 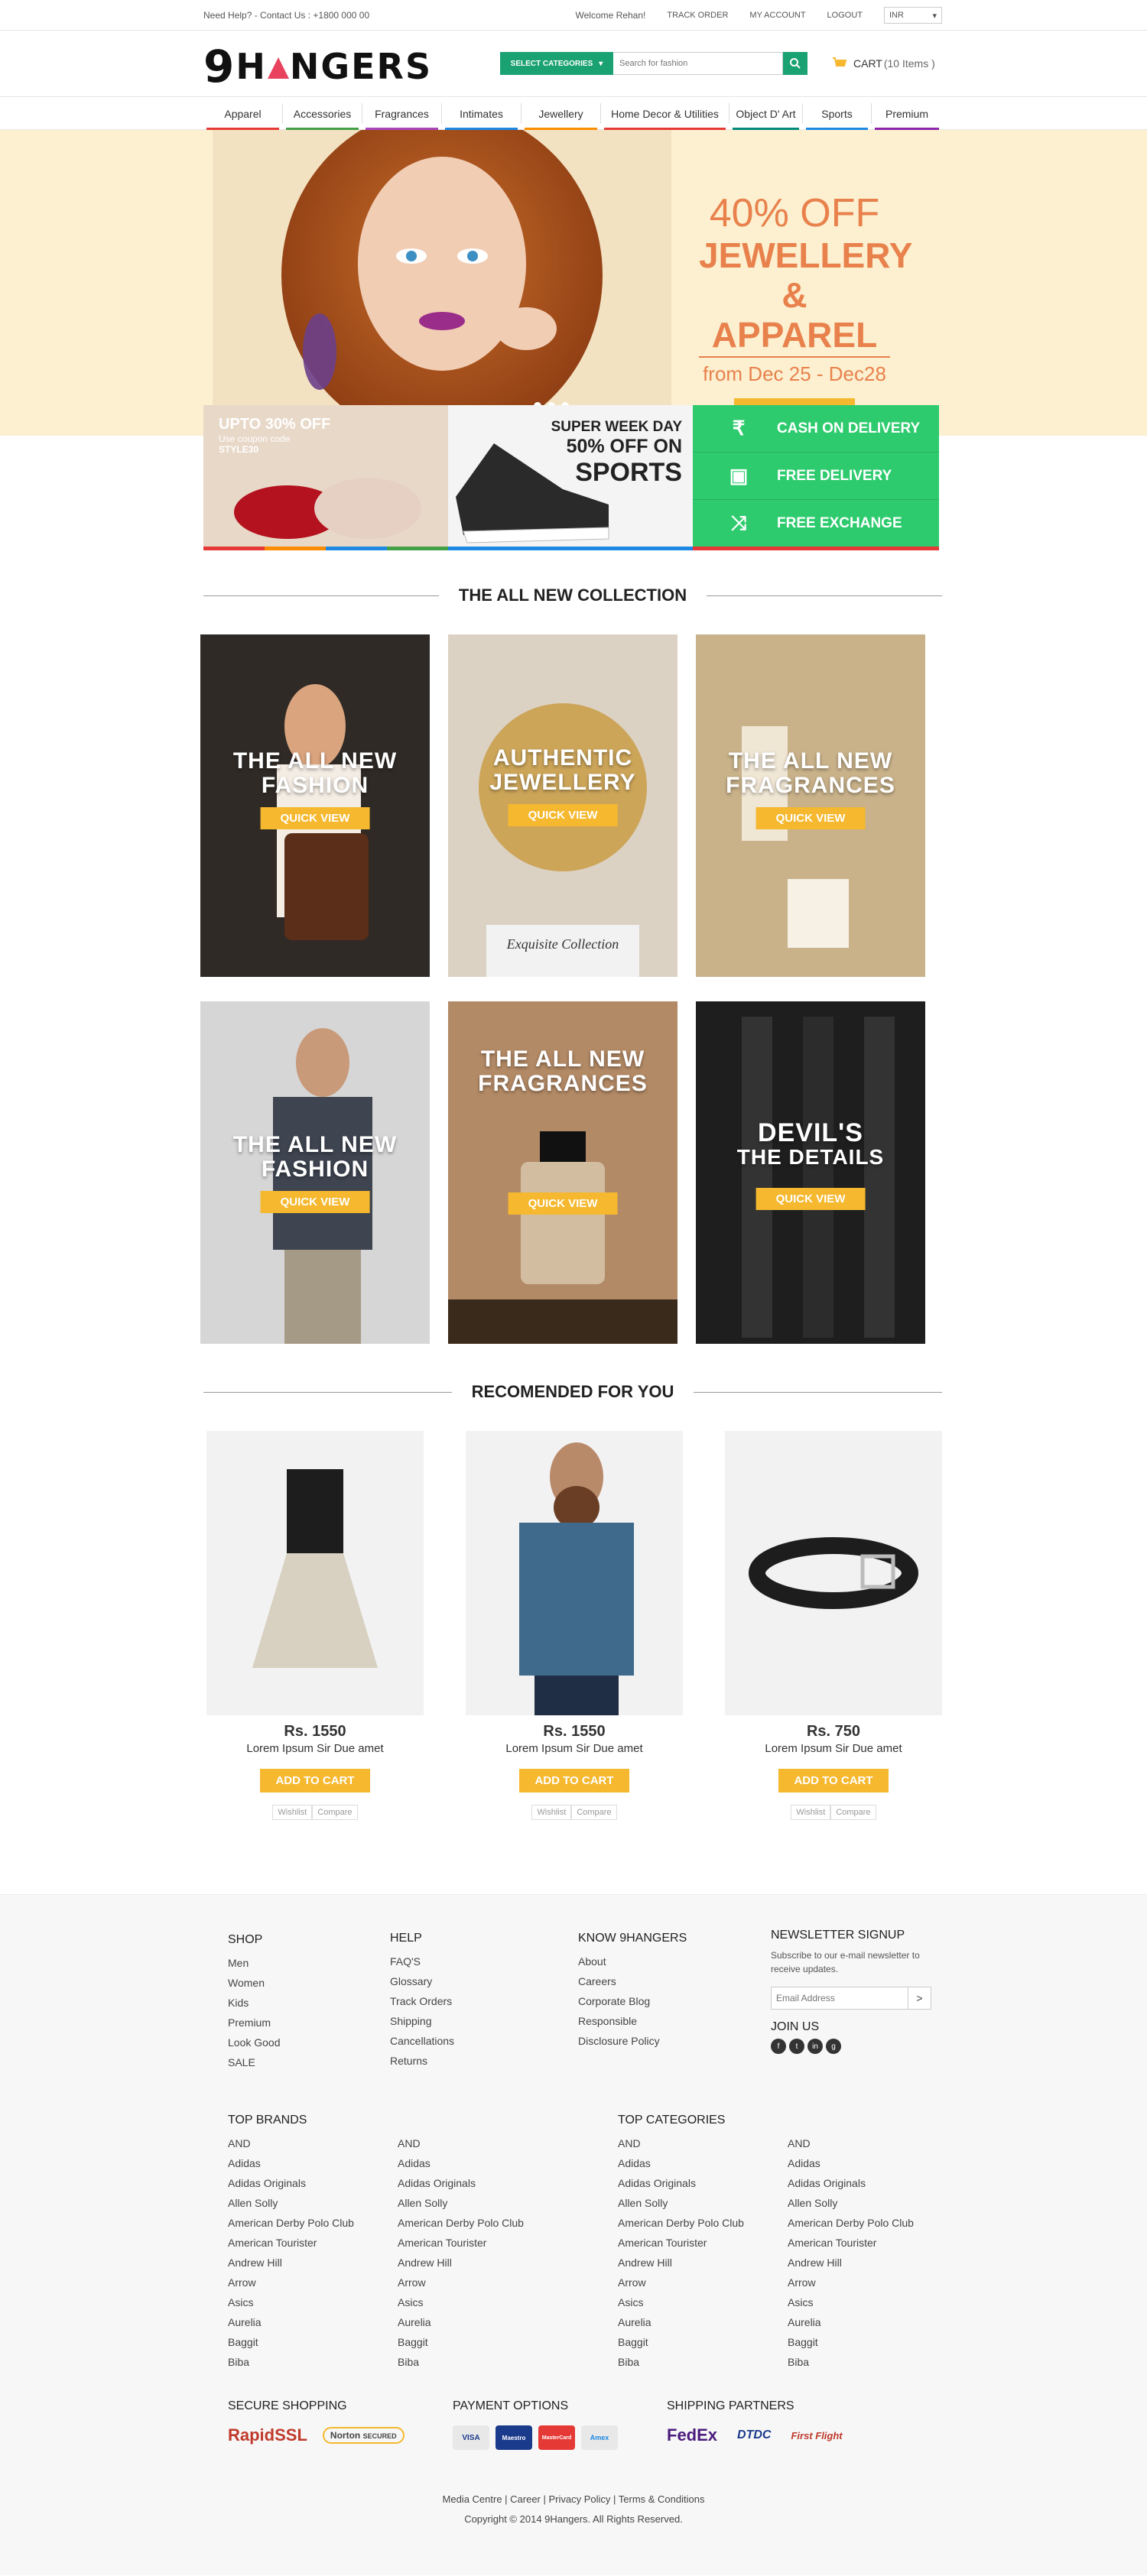 What do you see at coordinates (907, 116) in the screenshot?
I see `nav-item-premium: Premium` at bounding box center [907, 116].